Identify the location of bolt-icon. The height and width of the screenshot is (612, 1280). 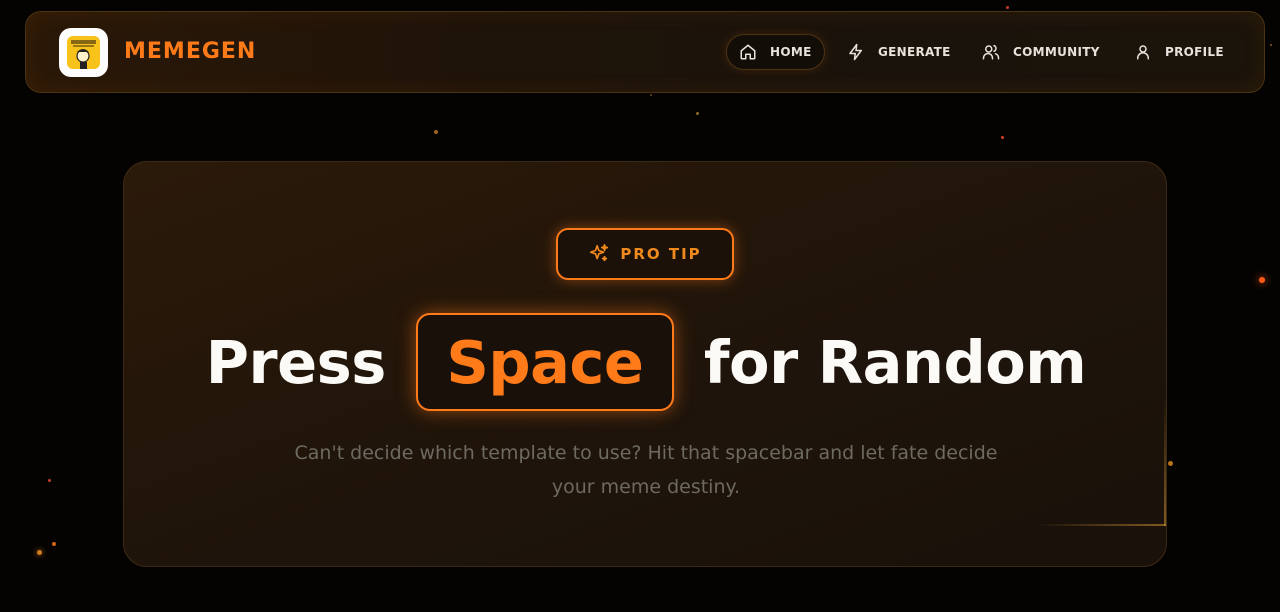
(856, 52).